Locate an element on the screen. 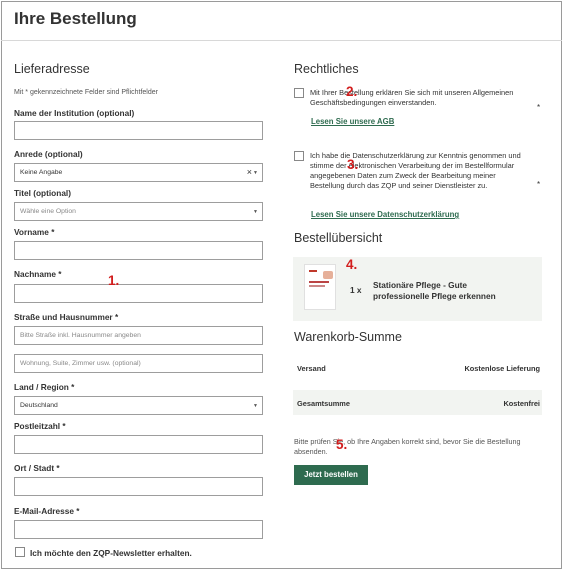 The image size is (564, 571). legal-heading: Rechtliches is located at coordinates (326, 69).